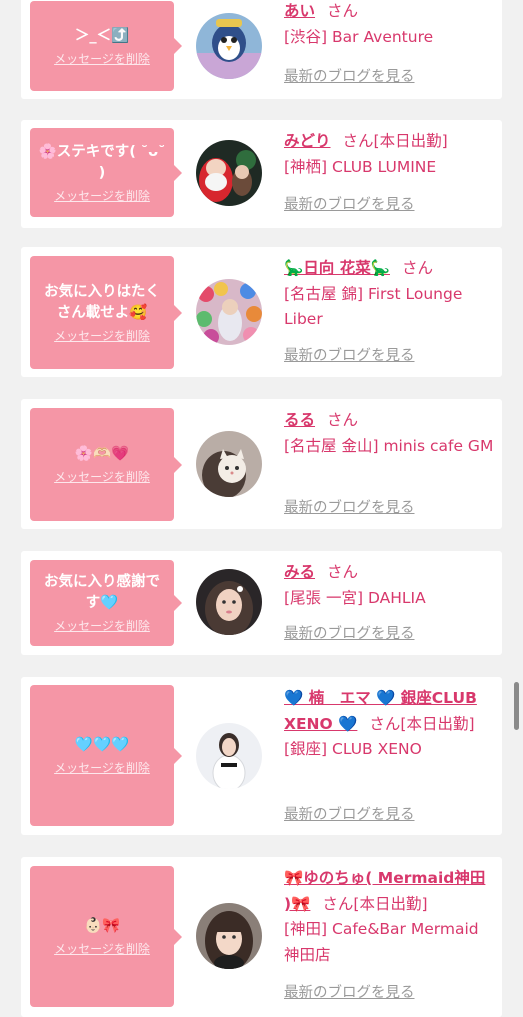  I want to click on woman-bangs-photo-icon, so click(229, 936).